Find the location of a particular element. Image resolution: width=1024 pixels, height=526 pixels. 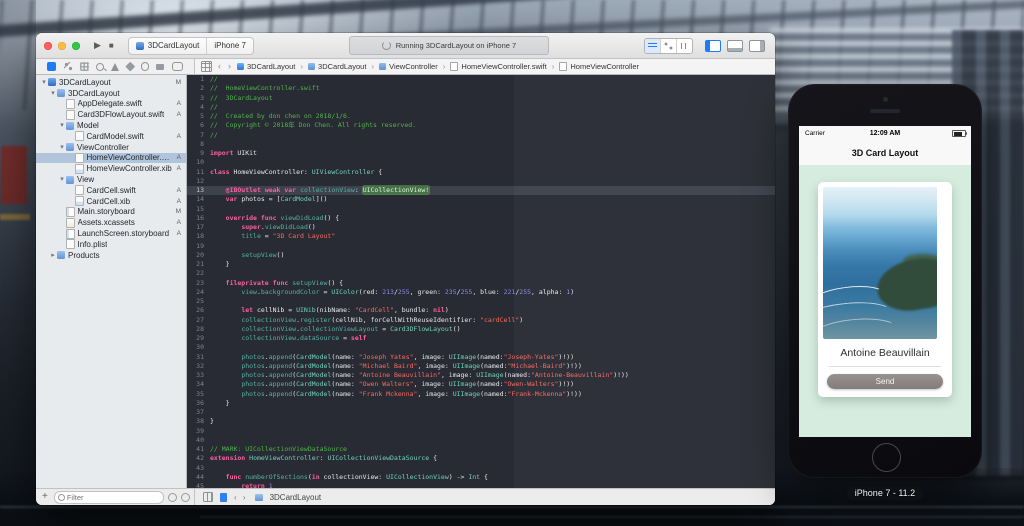

sidebar-item-viewcontroller: ▾ ViewController is located at coordinates (111, 147).